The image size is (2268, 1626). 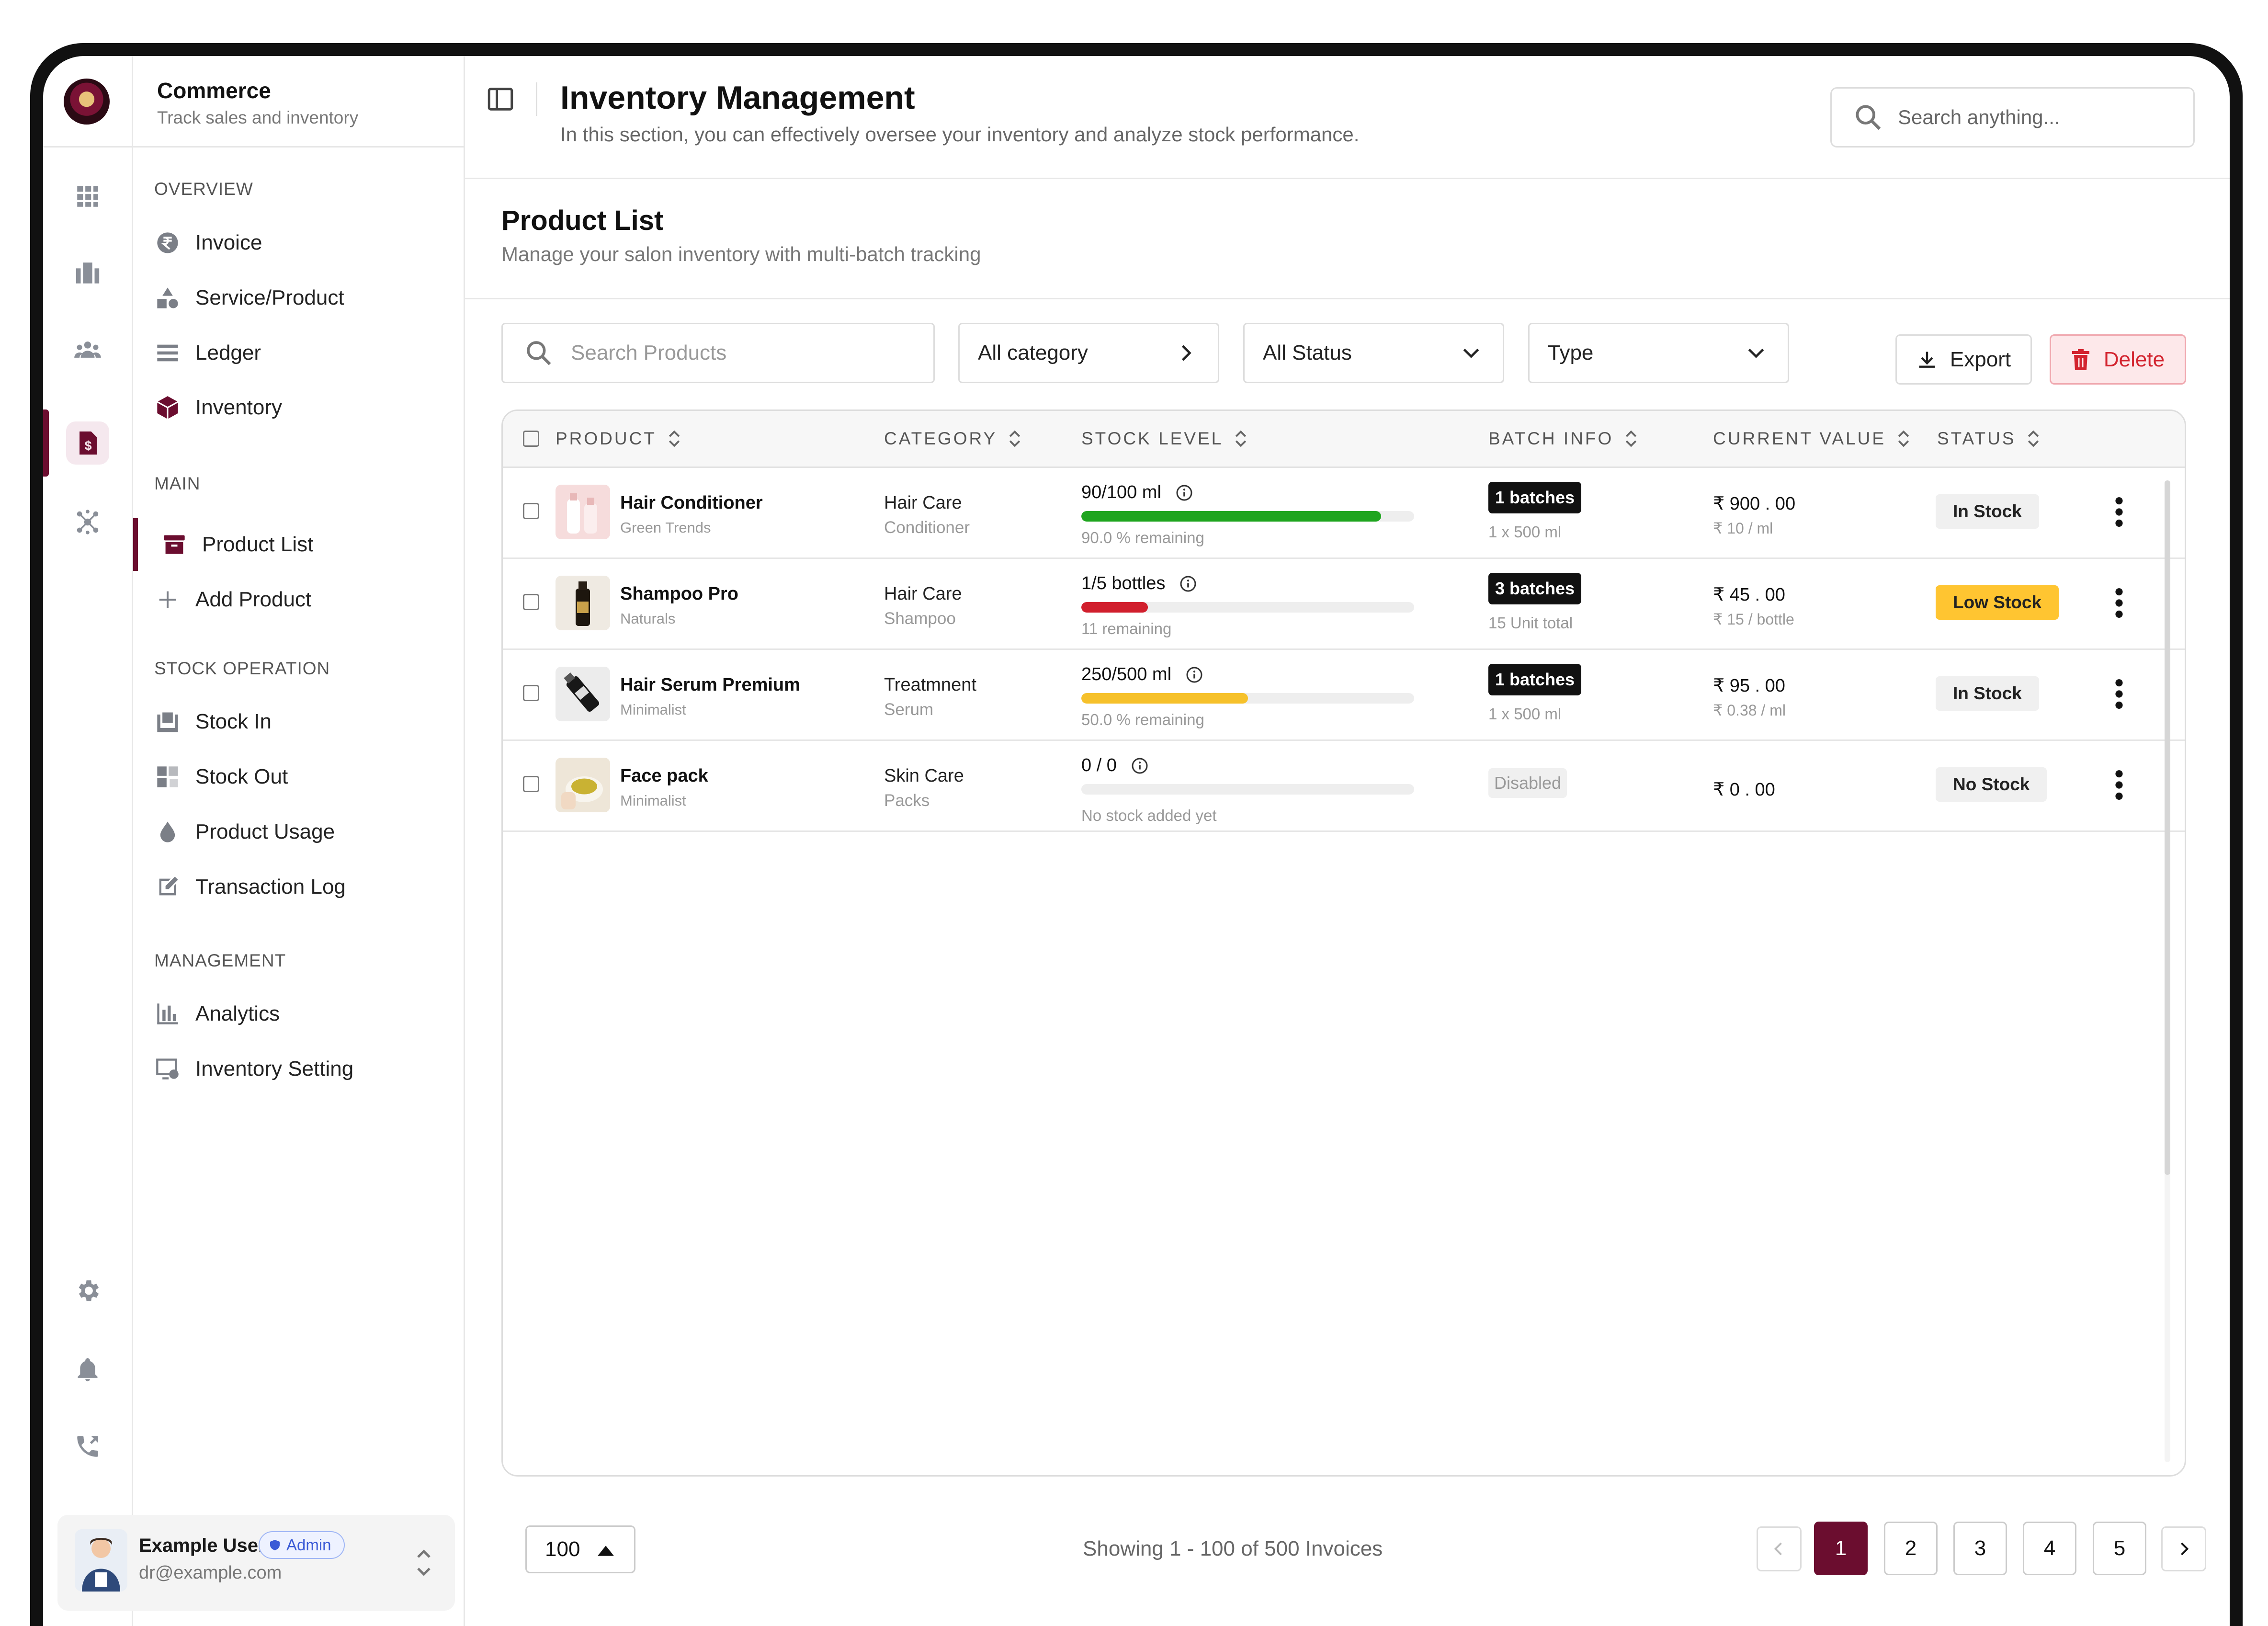 I want to click on prev-page-button, so click(x=1779, y=1549).